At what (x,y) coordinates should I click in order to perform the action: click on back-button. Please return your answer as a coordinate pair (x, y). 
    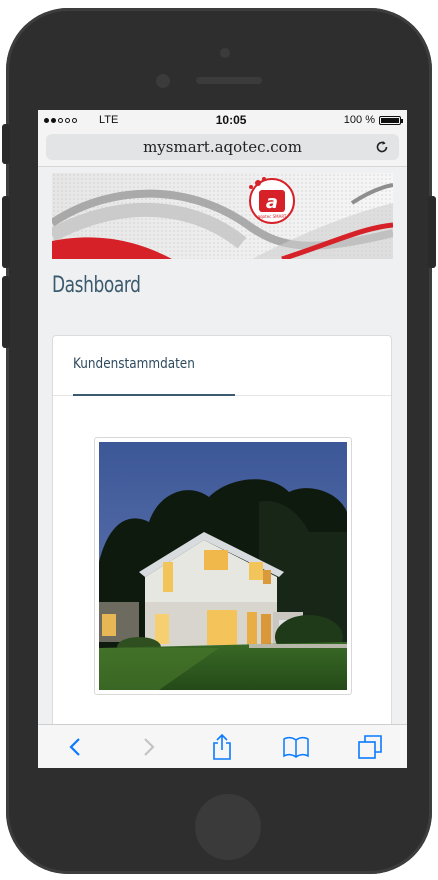
    Looking at the image, I should click on (75, 747).